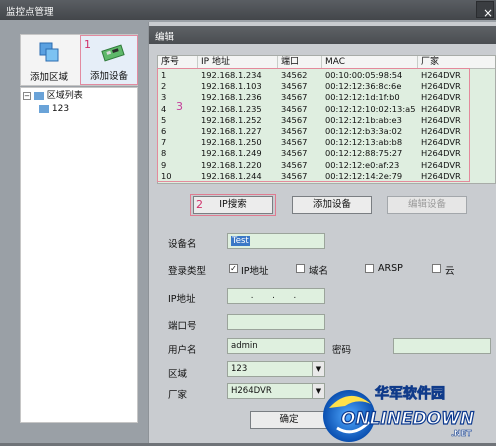 This screenshot has width=496, height=446. What do you see at coordinates (300, 268) in the screenshot?
I see `login-domain-checkbox` at bounding box center [300, 268].